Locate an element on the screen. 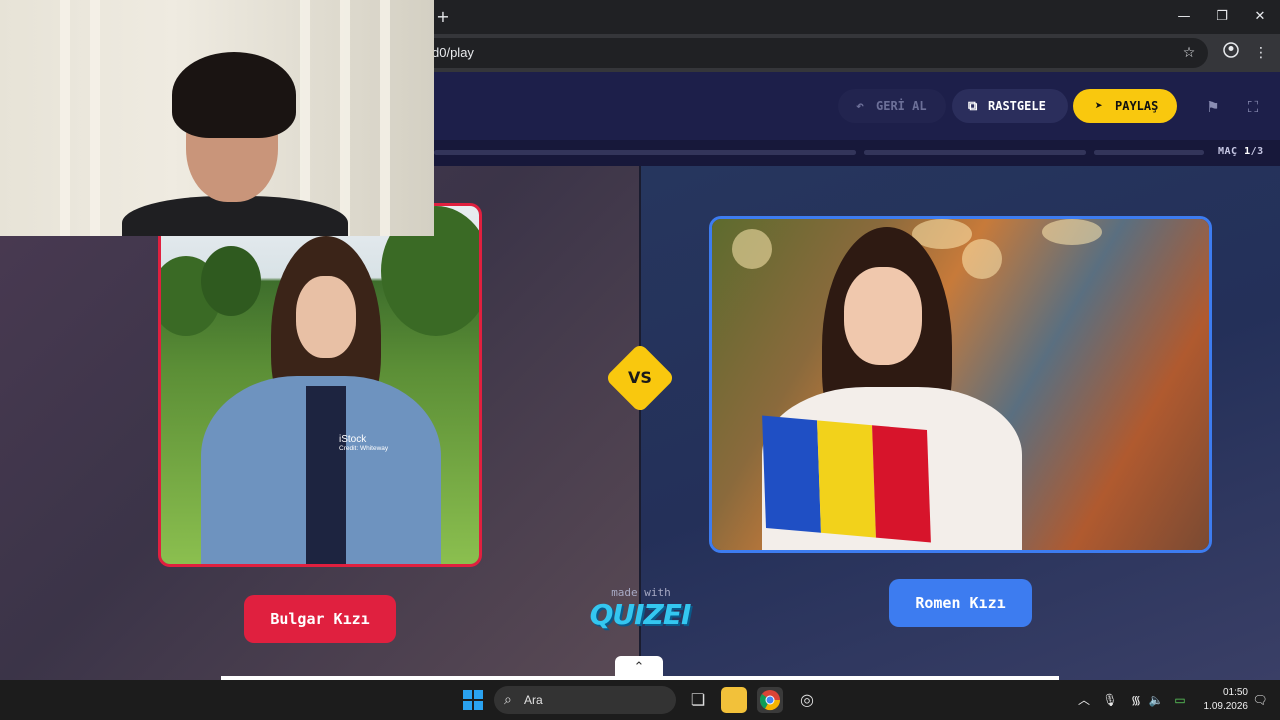 This screenshot has height=720, width=1280. vs-label: VS is located at coordinates (640, 377).